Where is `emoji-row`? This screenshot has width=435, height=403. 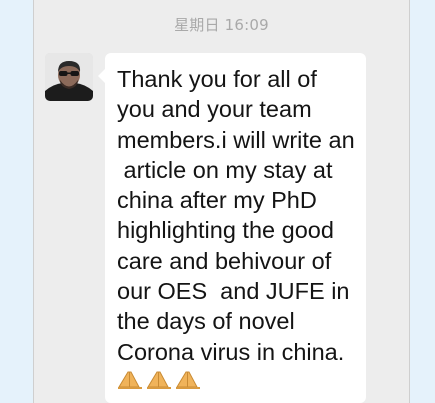
emoji-row is located at coordinates (159, 378).